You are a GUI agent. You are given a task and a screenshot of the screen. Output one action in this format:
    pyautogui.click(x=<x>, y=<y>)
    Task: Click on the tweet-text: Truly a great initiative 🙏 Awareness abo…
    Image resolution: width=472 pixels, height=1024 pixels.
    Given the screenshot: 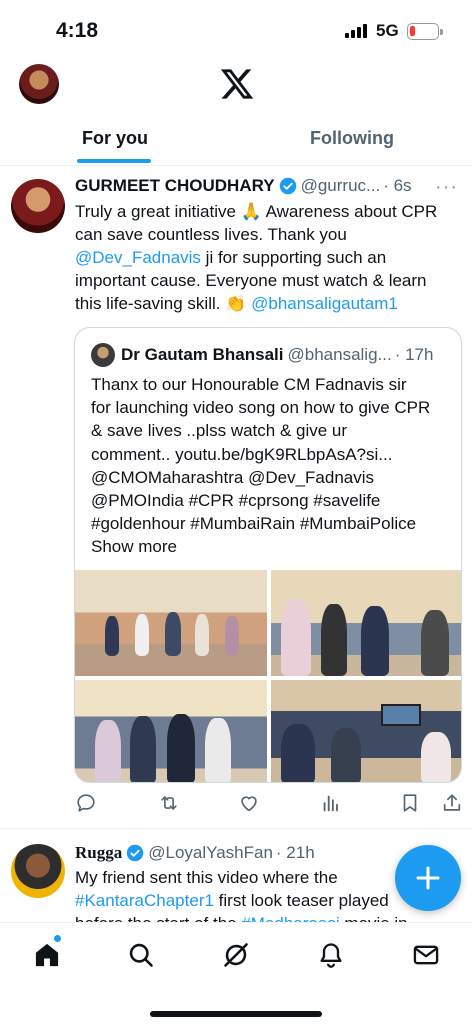 What is the action you would take?
    pyautogui.click(x=265, y=257)
    